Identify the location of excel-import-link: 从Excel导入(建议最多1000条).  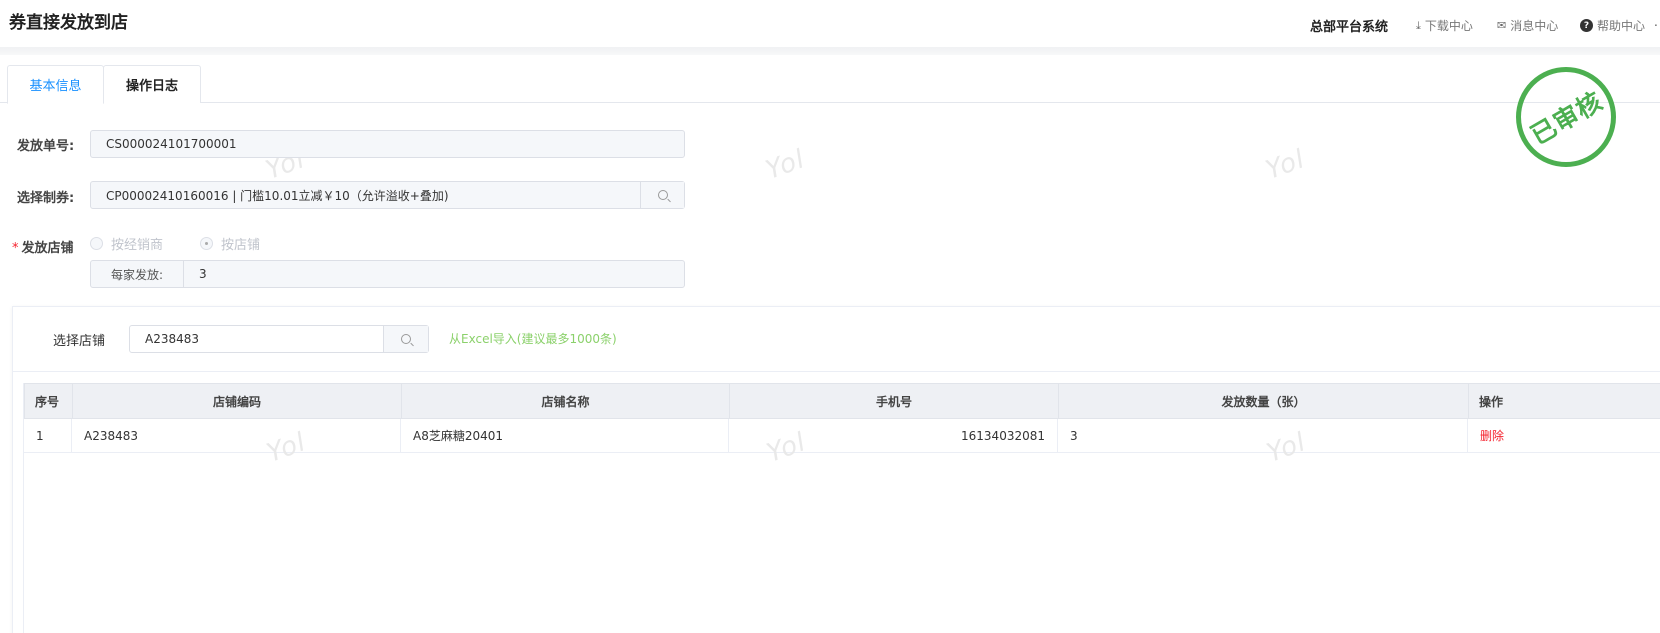
(533, 338).